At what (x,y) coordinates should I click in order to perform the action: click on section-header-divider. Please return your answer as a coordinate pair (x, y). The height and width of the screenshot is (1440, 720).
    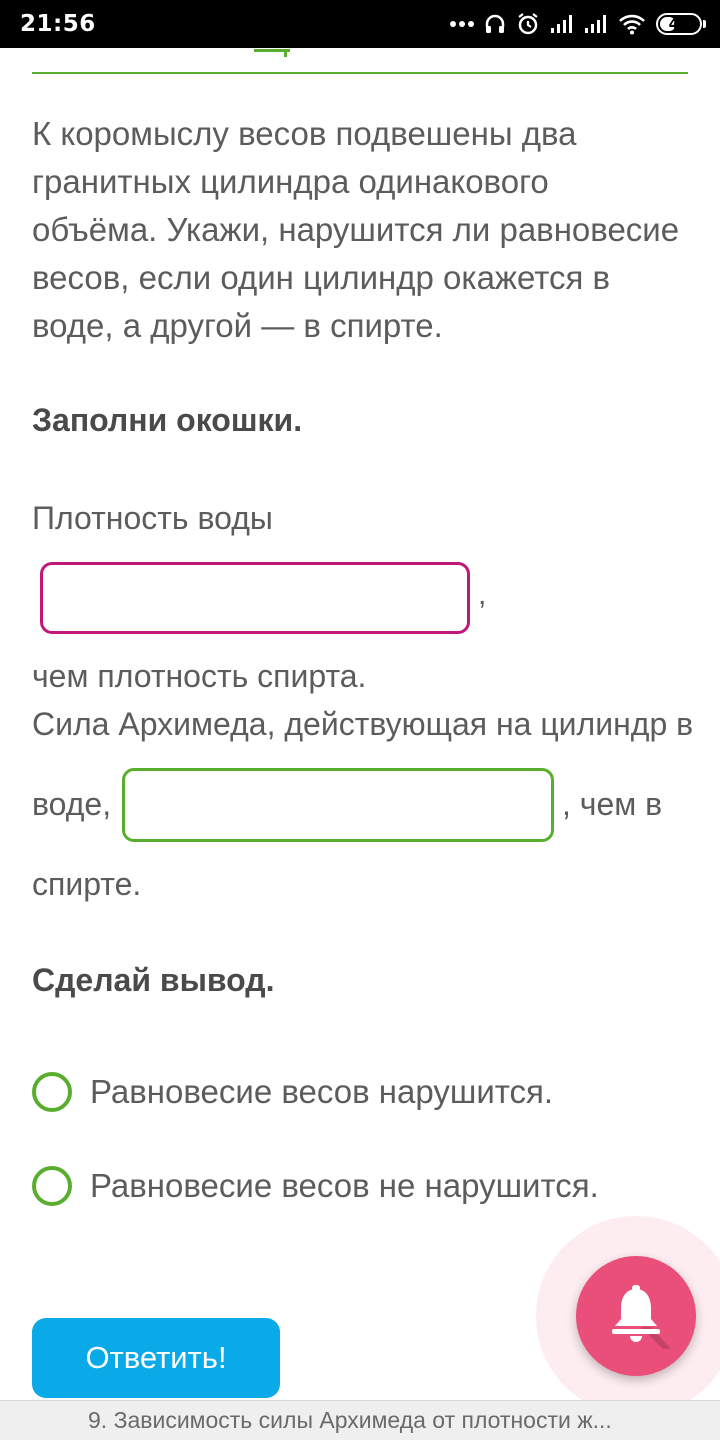
    Looking at the image, I should click on (360, 61).